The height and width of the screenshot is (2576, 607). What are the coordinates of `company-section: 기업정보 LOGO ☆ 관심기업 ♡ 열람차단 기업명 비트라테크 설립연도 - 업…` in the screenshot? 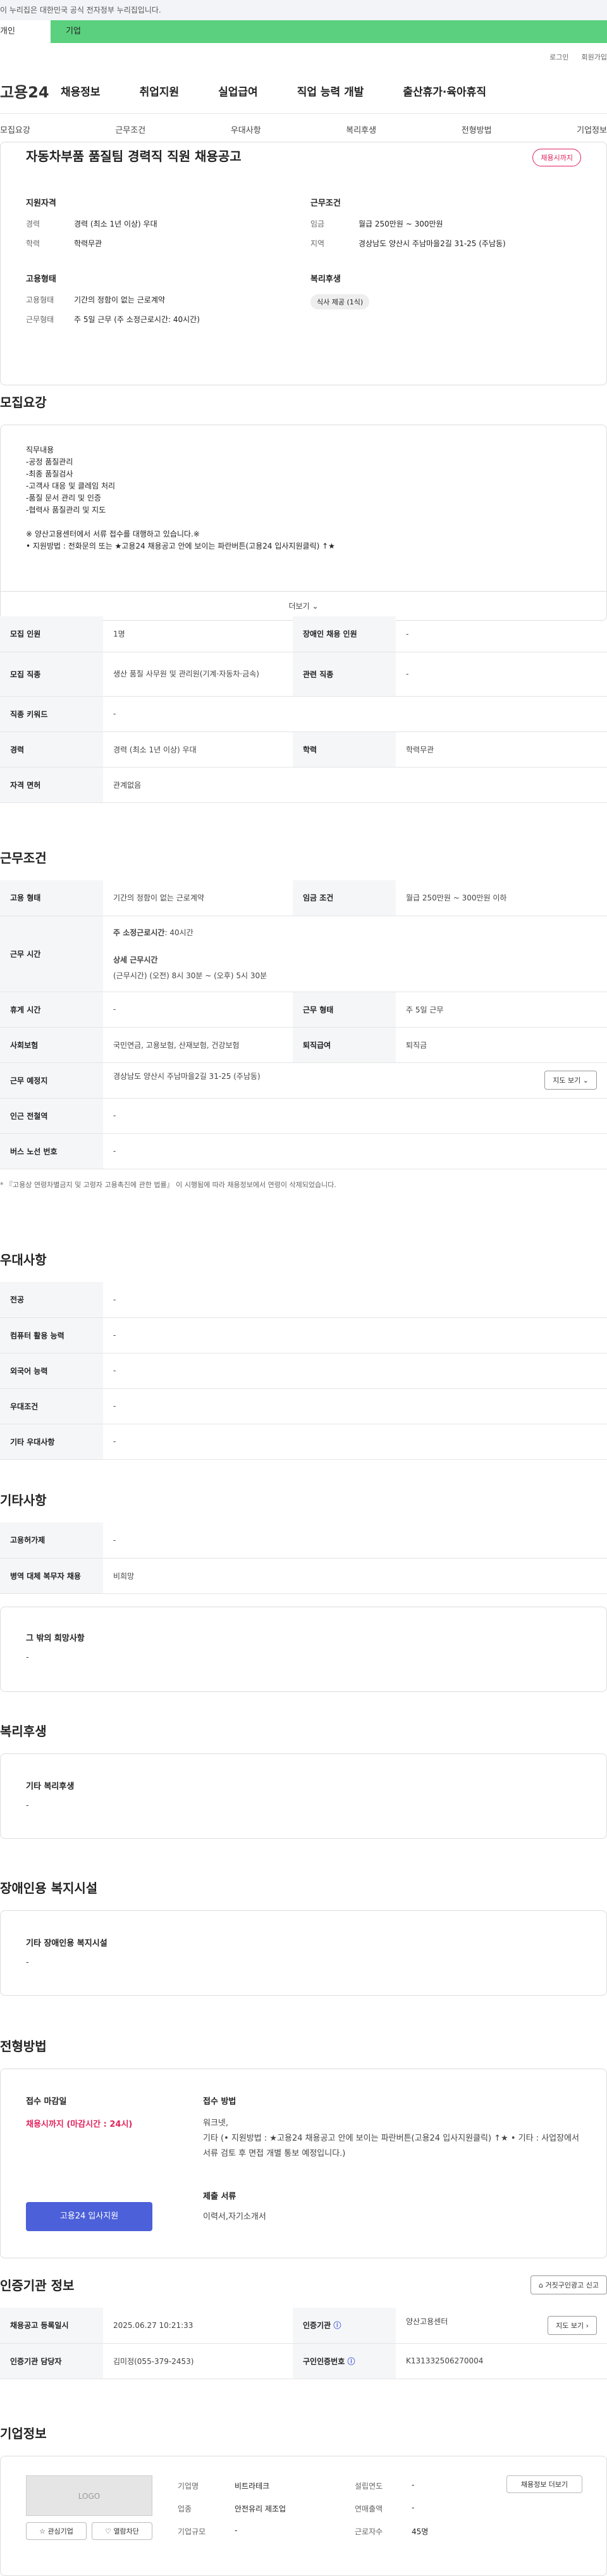 It's located at (303, 2500).